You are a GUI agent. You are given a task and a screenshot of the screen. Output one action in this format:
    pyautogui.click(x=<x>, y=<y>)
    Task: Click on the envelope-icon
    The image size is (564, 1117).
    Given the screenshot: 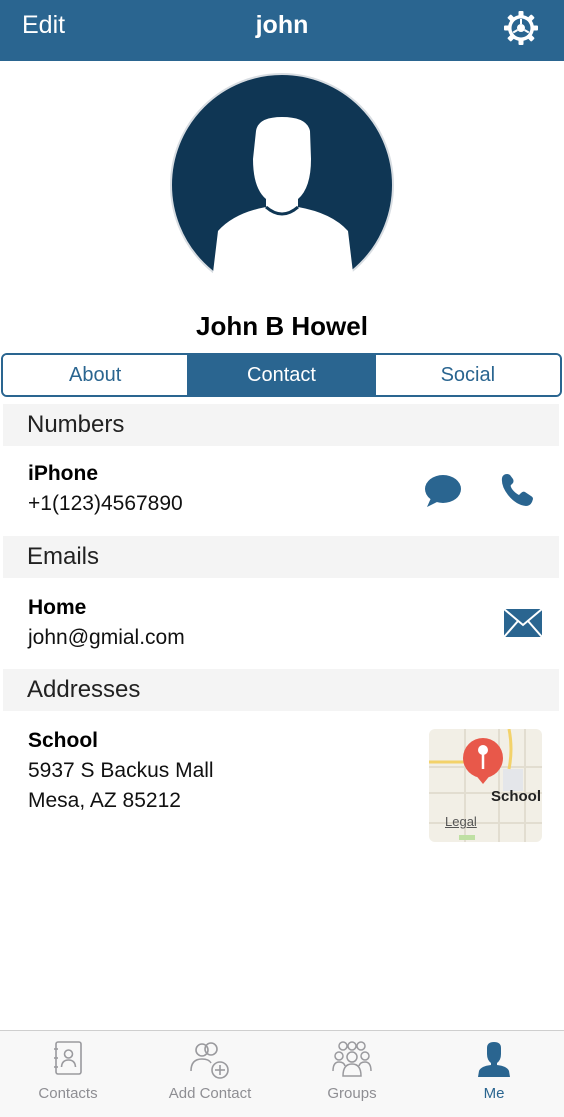 What is the action you would take?
    pyautogui.click(x=523, y=623)
    